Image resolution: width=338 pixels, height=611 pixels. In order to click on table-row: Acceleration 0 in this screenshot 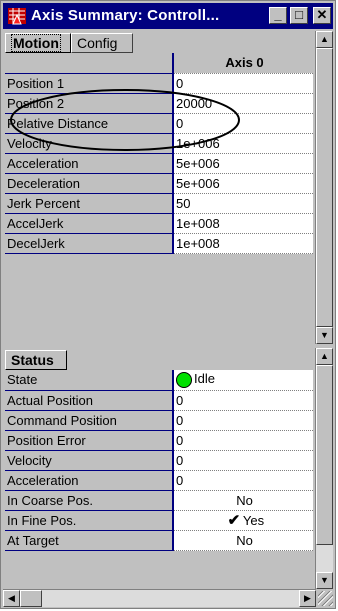, I will do `click(159, 480)`.